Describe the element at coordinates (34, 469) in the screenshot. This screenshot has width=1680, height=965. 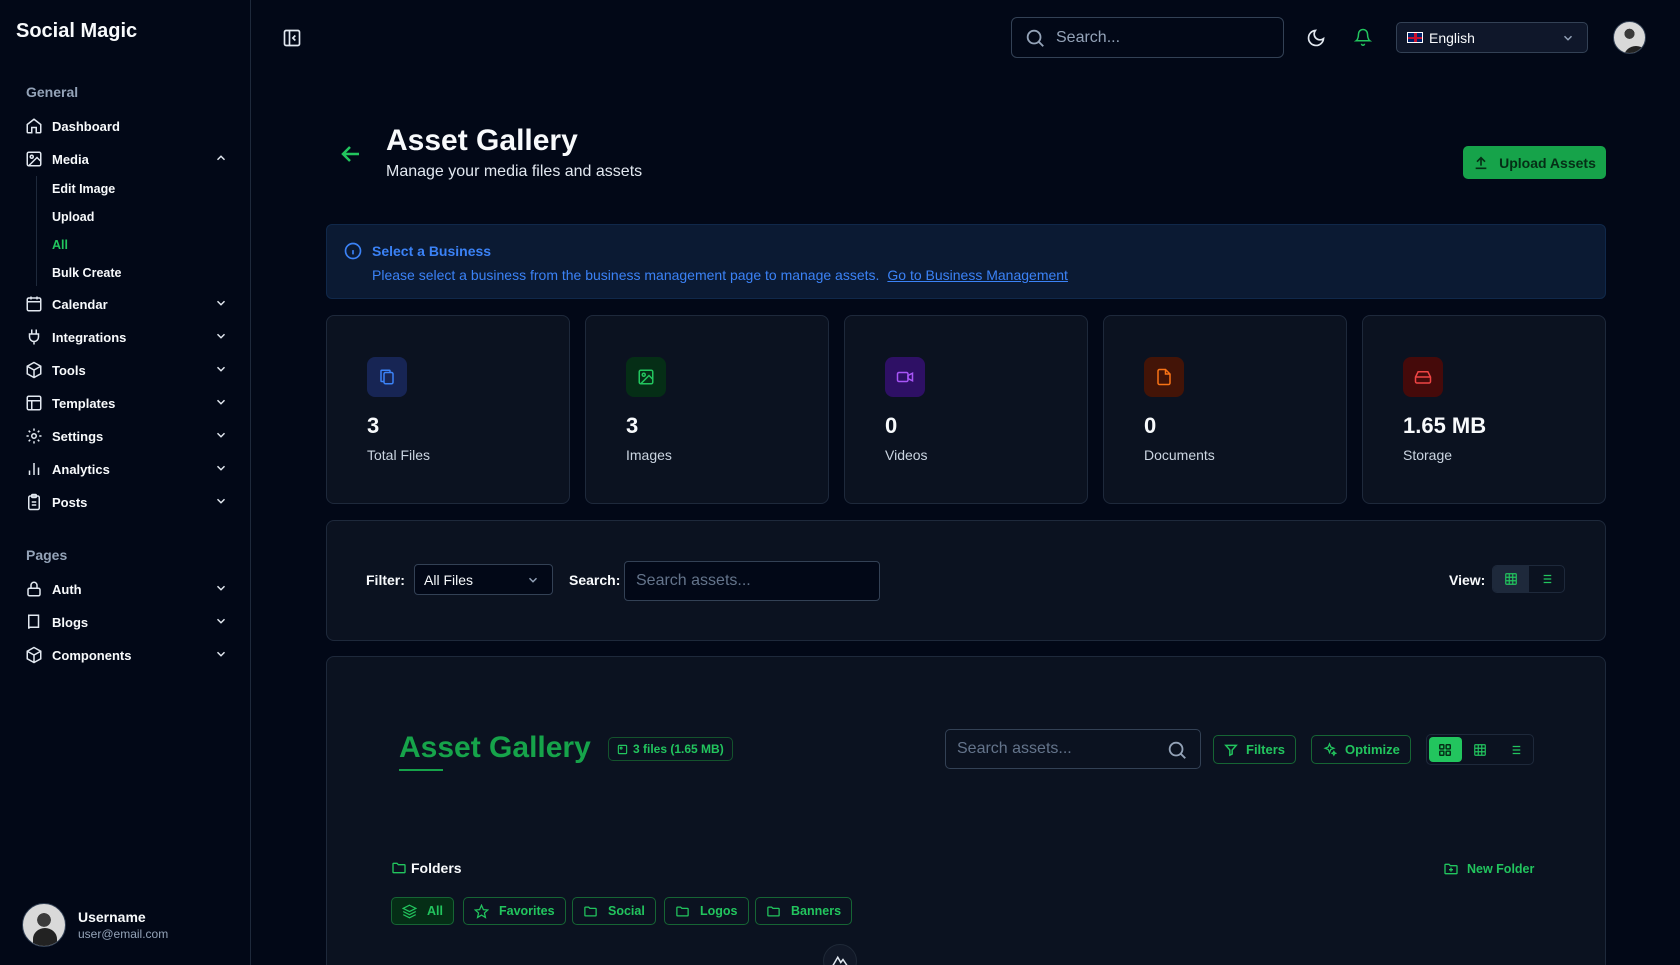
I see `bar-chart-icon` at that location.